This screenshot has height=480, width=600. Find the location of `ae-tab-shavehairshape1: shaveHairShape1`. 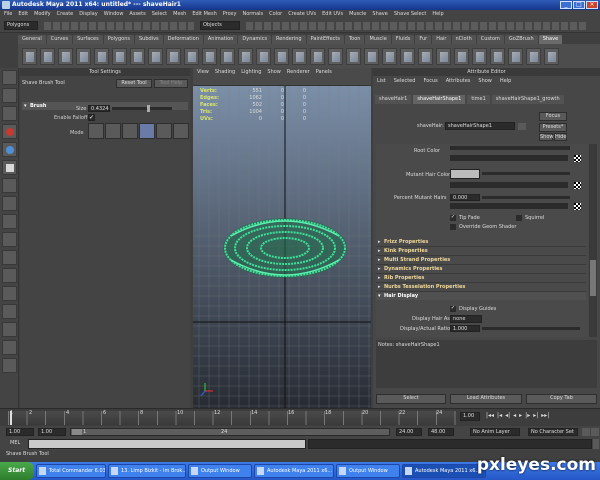

ae-tab-shavehairshape1: shaveHairShape1 is located at coordinates (439, 99).